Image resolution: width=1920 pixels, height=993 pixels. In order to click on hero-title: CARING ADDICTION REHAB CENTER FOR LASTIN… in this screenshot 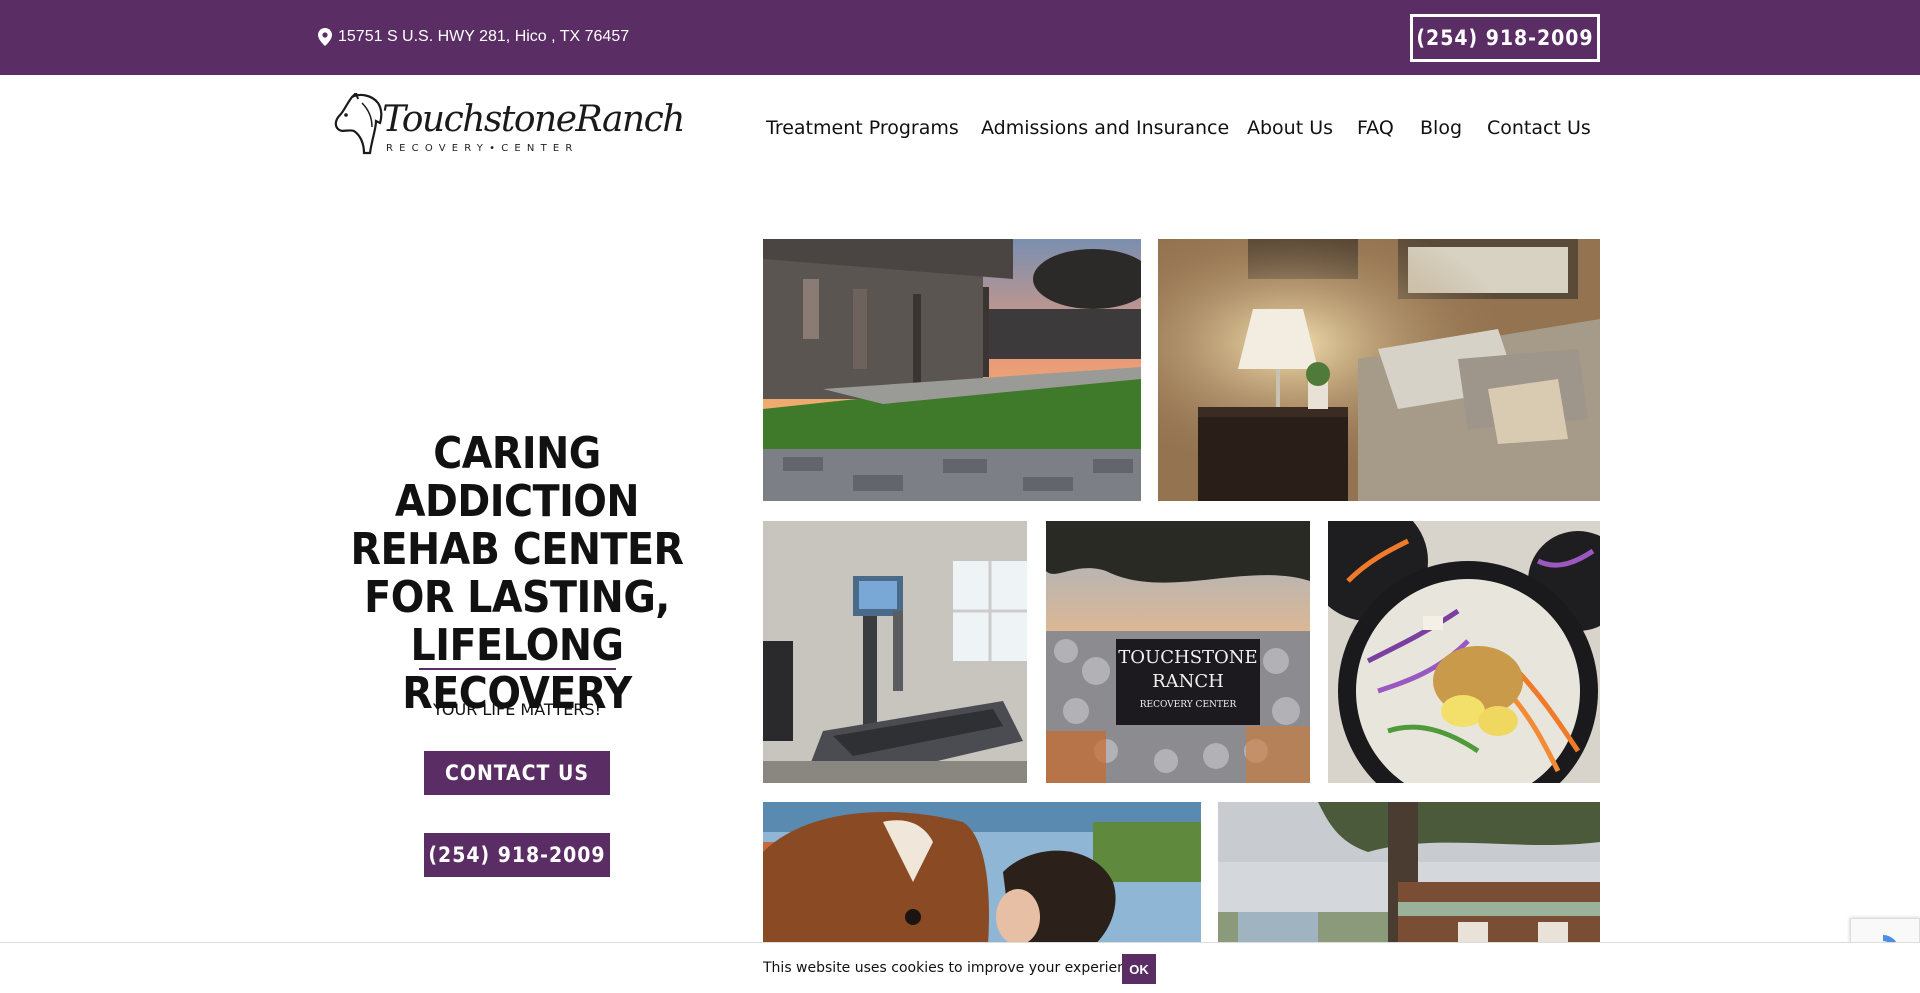, I will do `click(517, 573)`.